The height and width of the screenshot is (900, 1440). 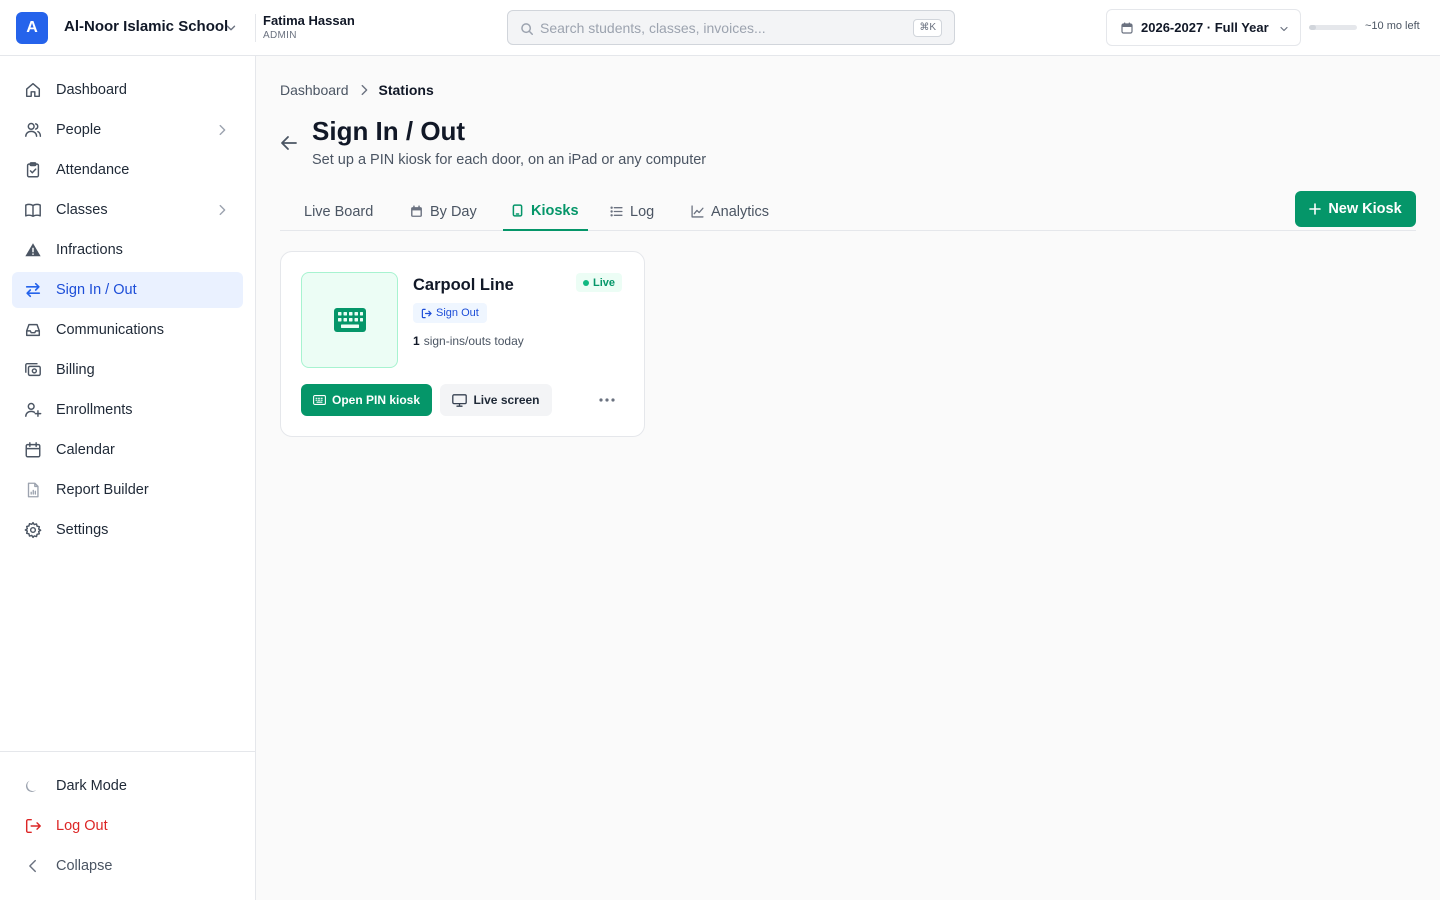 What do you see at coordinates (457, 313) in the screenshot?
I see `kiosk-mode-label: Sign Out` at bounding box center [457, 313].